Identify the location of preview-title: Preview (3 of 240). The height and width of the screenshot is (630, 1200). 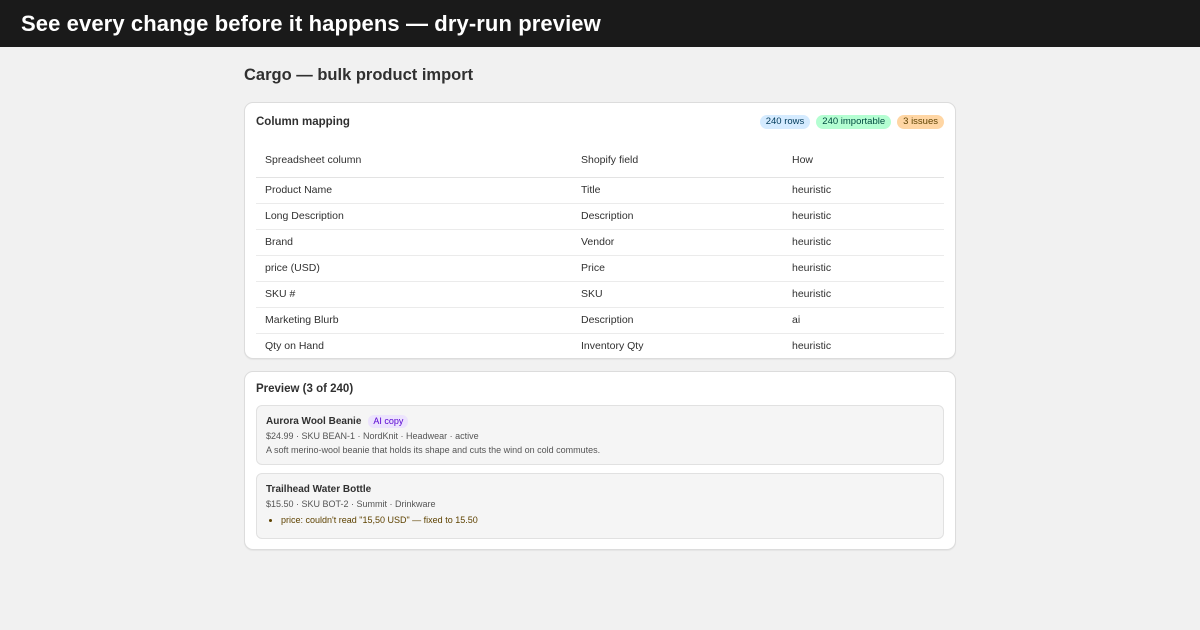
(305, 389).